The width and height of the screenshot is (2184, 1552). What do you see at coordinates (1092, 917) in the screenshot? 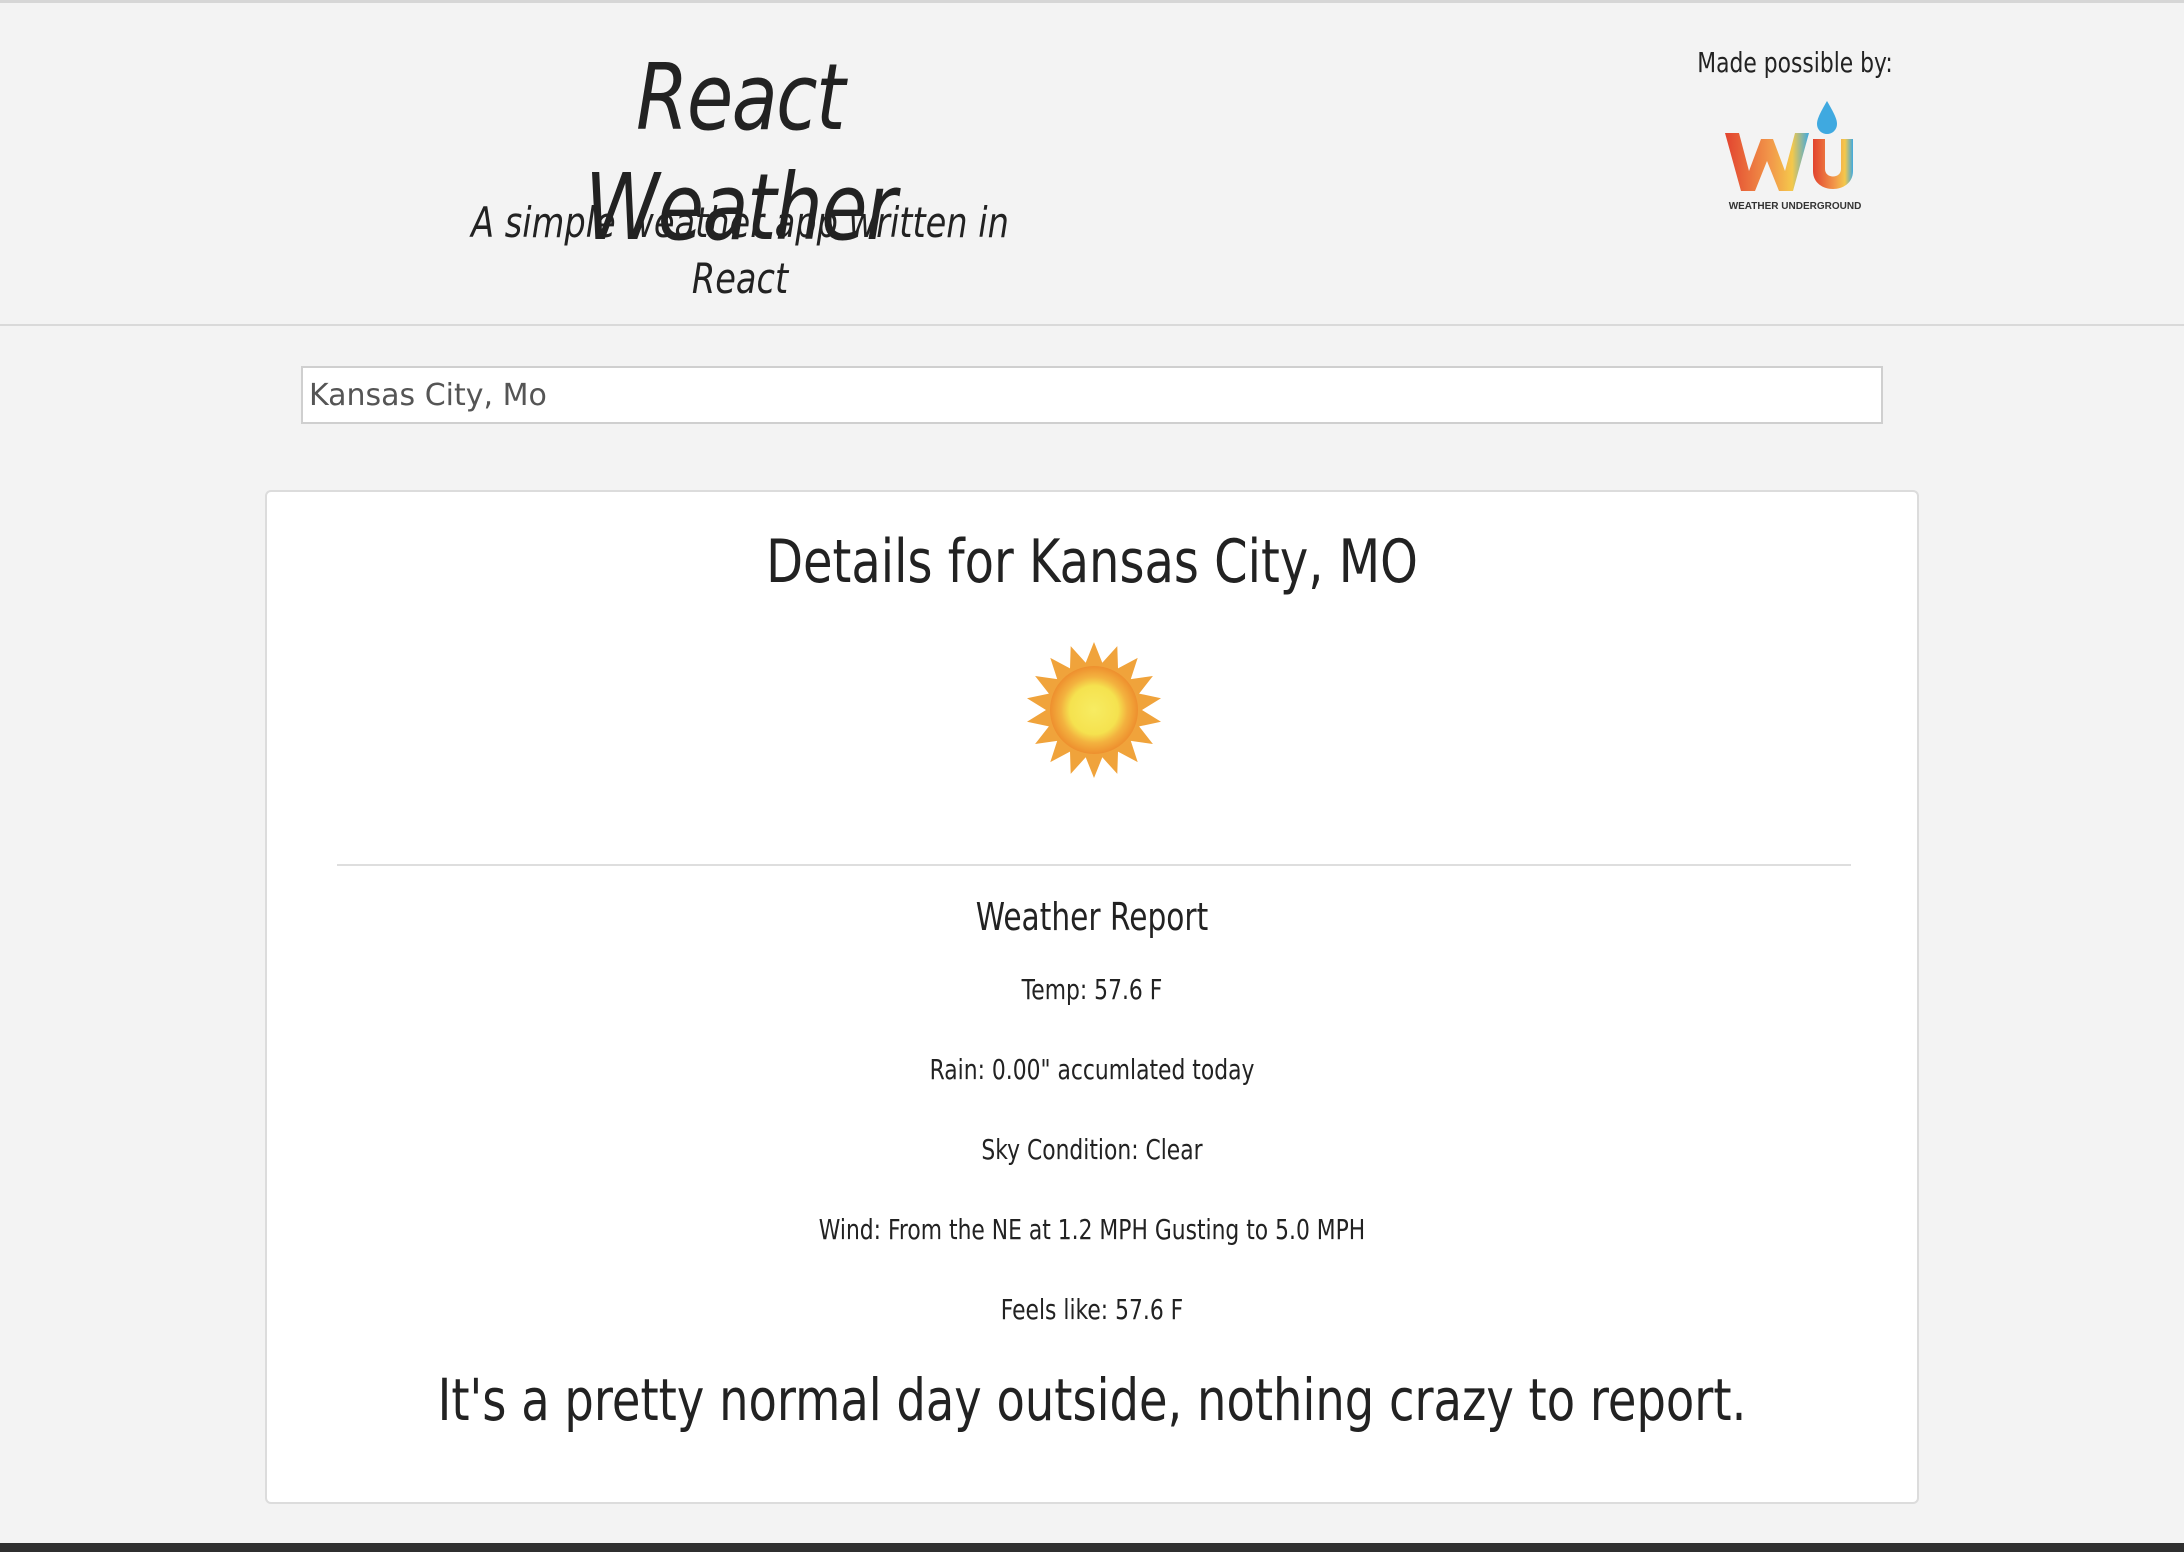
I see `weather-report-title: Weather Report` at bounding box center [1092, 917].